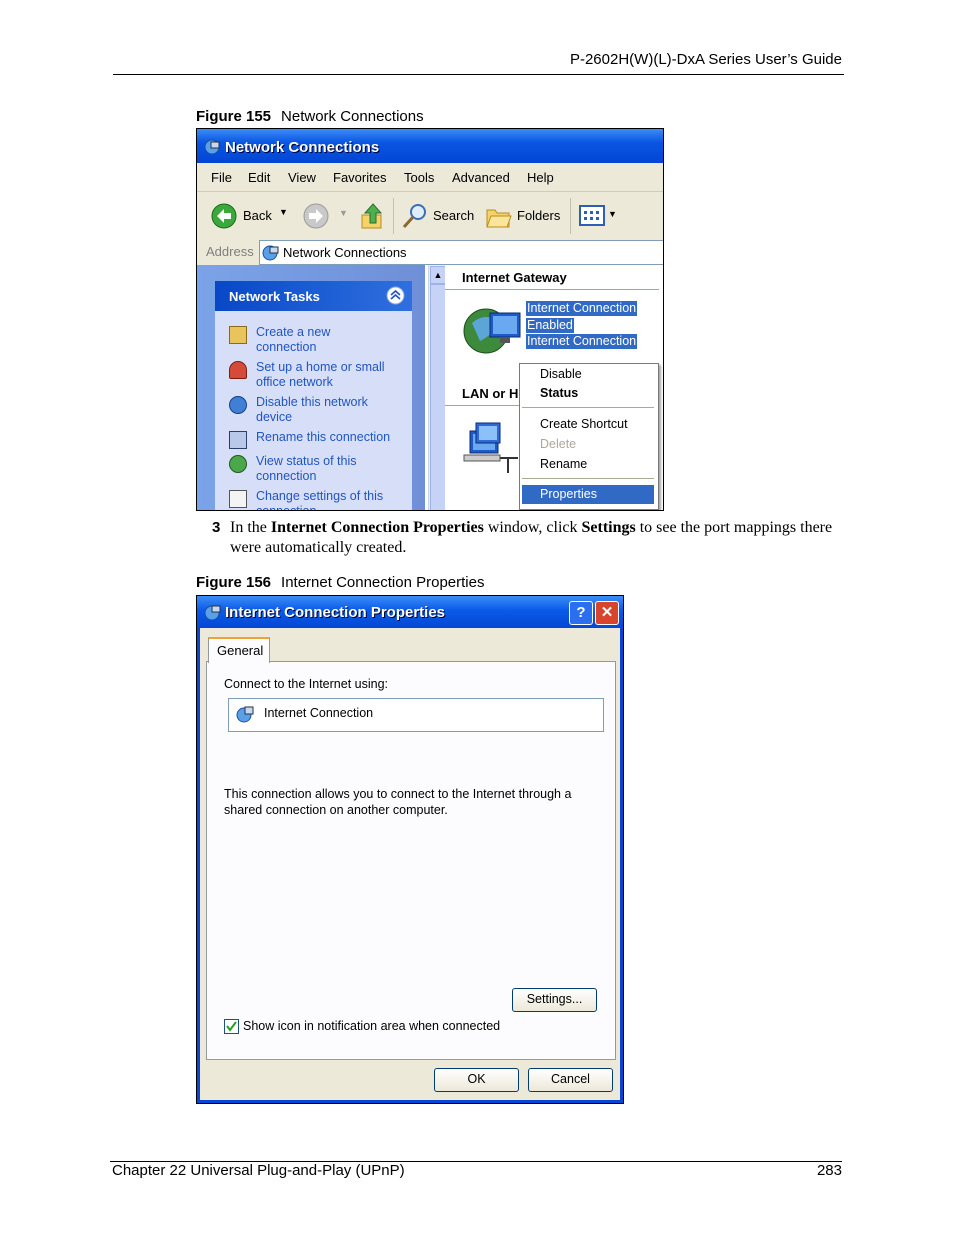  I want to click on menu-edit: Edit, so click(259, 177).